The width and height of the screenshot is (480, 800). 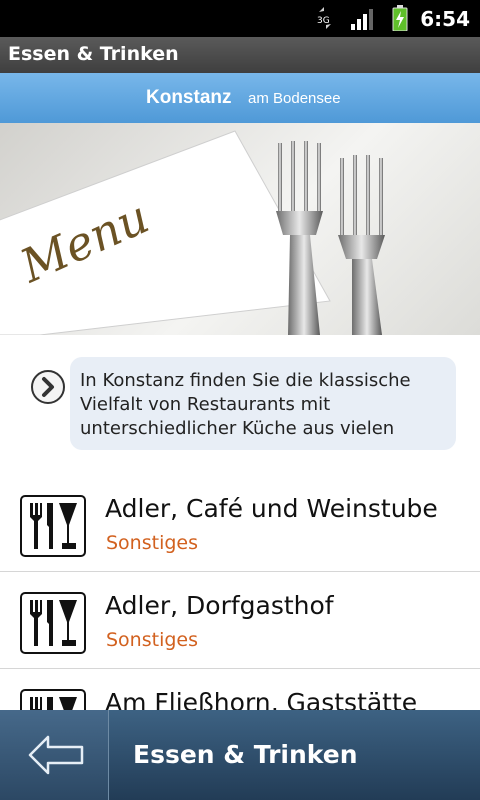 What do you see at coordinates (361, 245) in the screenshot?
I see `fork-right` at bounding box center [361, 245].